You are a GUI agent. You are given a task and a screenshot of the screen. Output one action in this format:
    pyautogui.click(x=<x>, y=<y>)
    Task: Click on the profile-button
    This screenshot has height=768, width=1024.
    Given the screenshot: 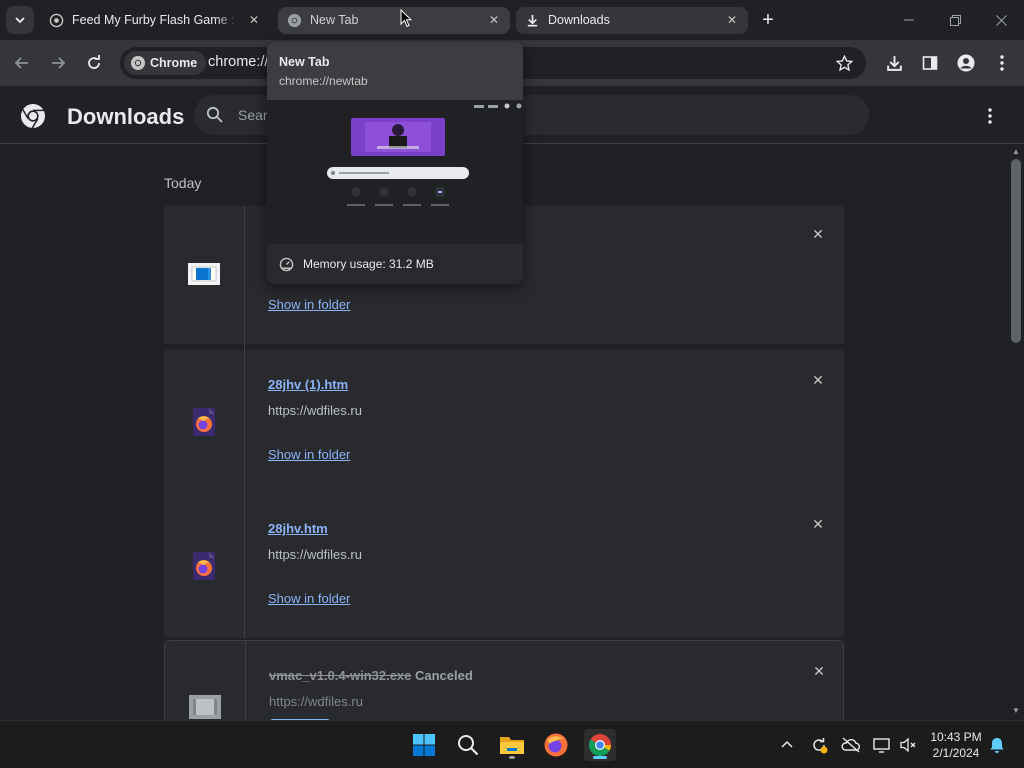 What is the action you would take?
    pyautogui.click(x=966, y=63)
    